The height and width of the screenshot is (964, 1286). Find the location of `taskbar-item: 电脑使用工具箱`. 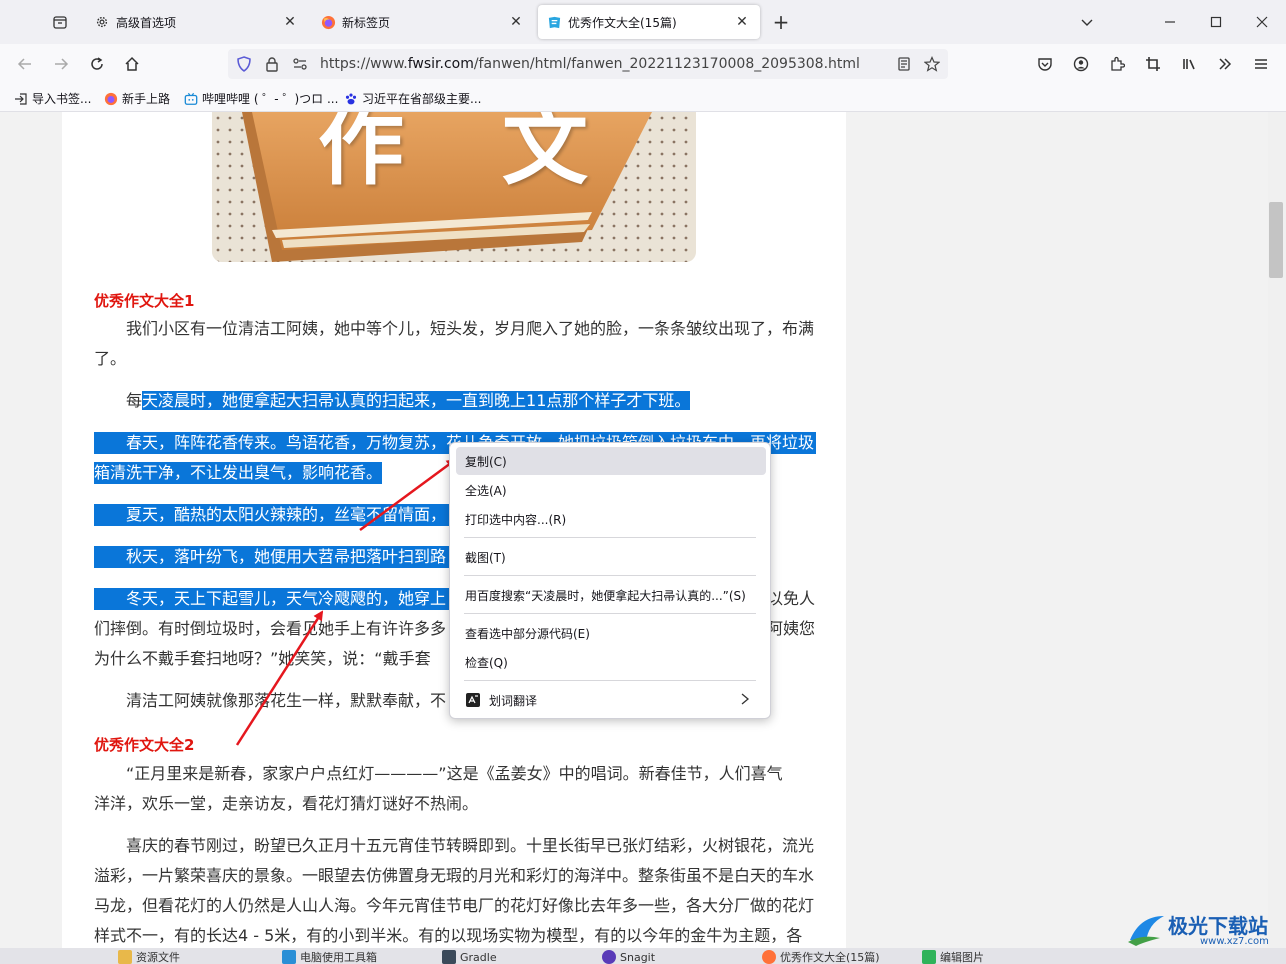

taskbar-item: 电脑使用工具箱 is located at coordinates (329, 957).